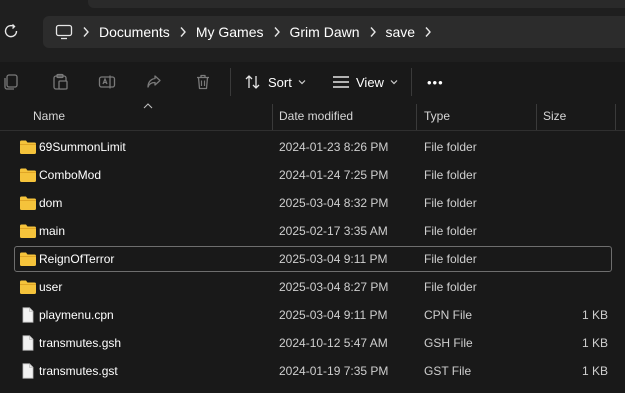 The height and width of the screenshot is (393, 625). I want to click on file-date: 2024-01-24 7:25 PM, so click(334, 175).